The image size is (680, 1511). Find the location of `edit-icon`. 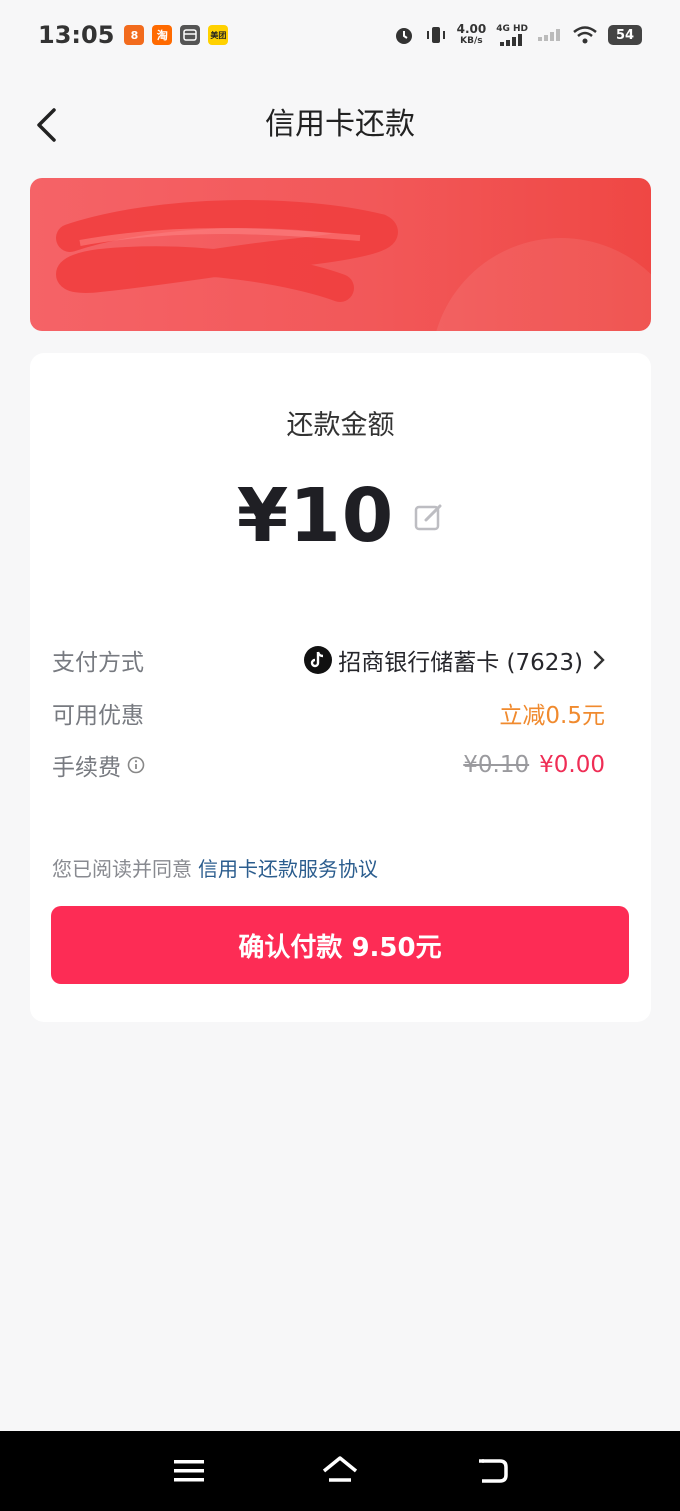

edit-icon is located at coordinates (428, 517).